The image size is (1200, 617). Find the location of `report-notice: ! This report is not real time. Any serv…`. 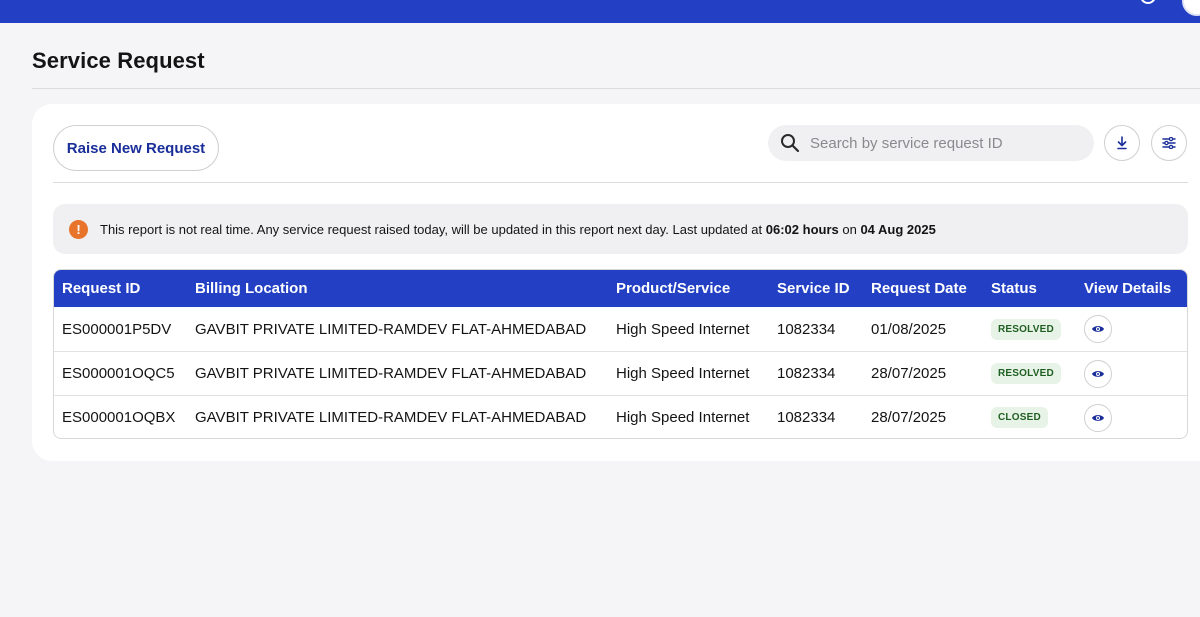

report-notice: ! This report is not real time. Any serv… is located at coordinates (620, 229).